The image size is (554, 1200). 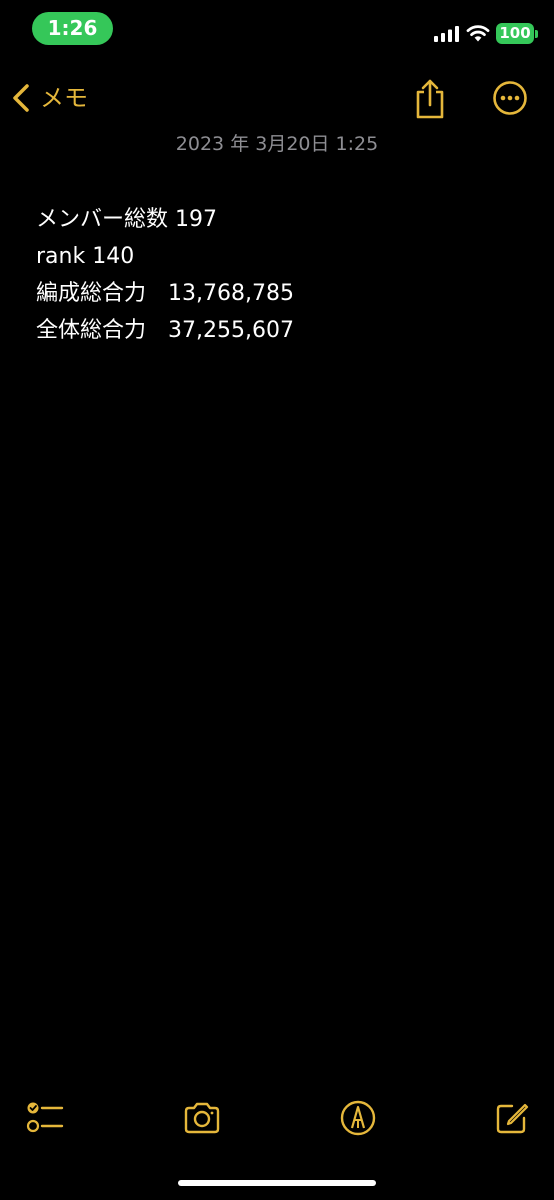 I want to click on more-icon, so click(x=510, y=98).